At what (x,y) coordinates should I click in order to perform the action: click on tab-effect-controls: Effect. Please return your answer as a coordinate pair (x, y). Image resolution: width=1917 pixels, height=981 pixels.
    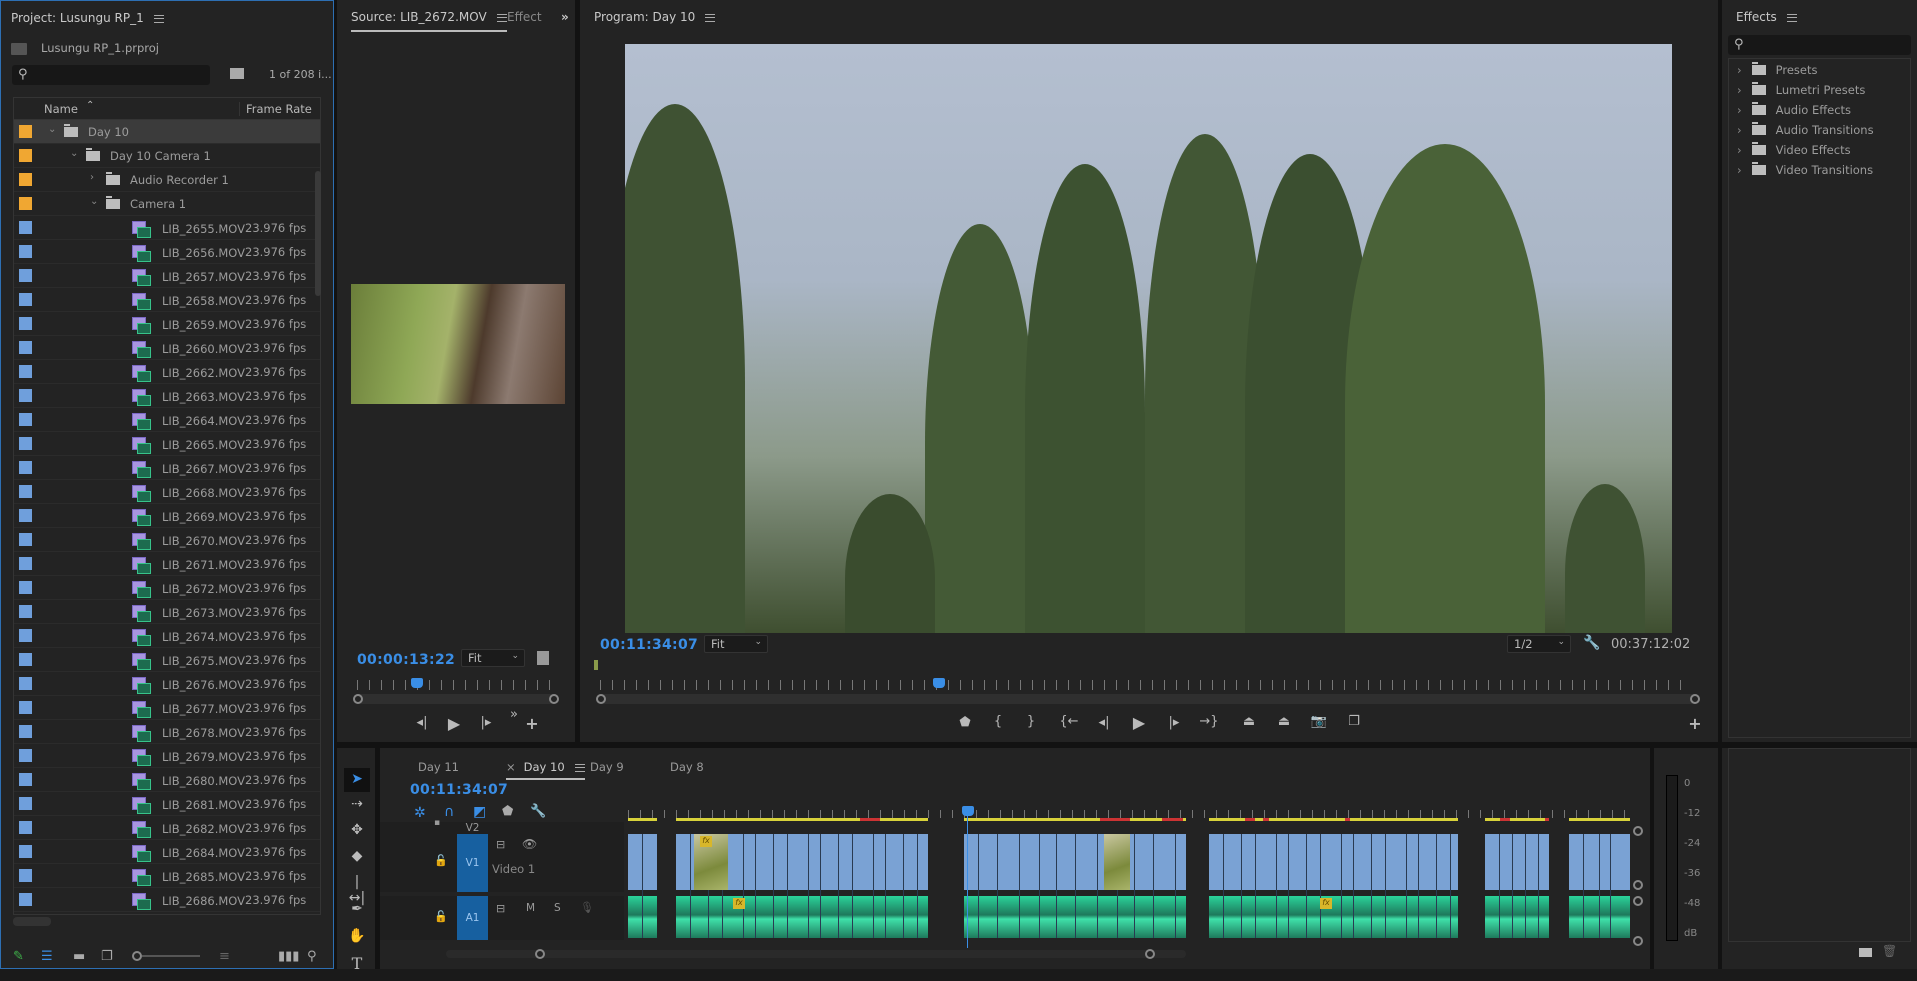
    Looking at the image, I should click on (524, 17).